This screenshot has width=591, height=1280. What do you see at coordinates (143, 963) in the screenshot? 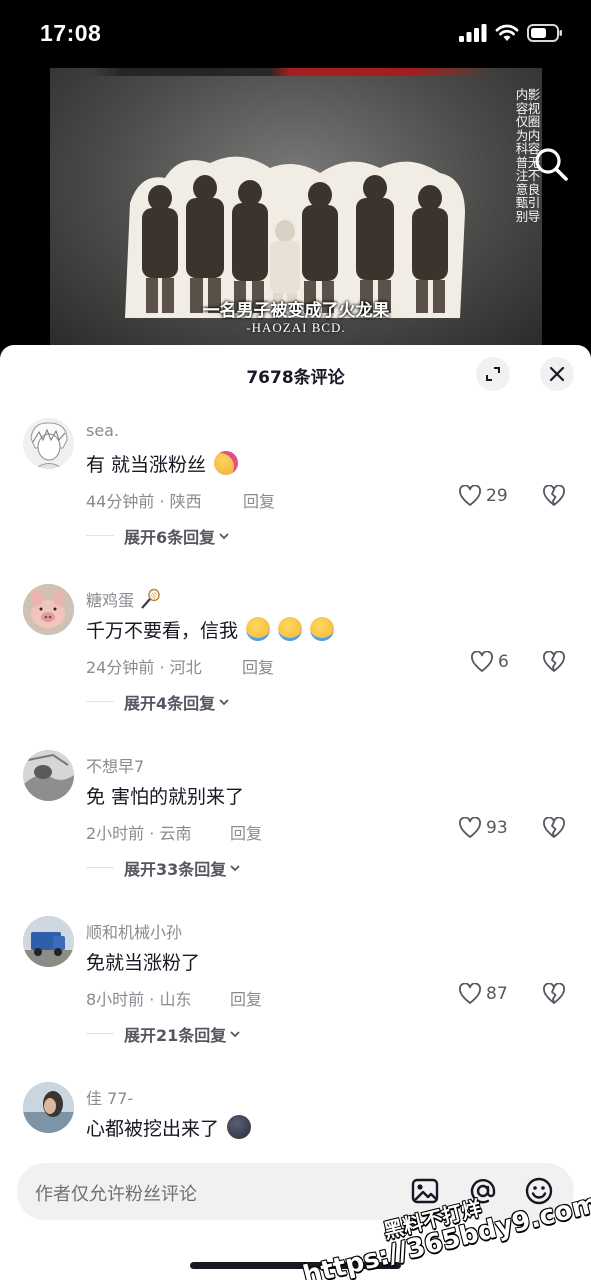
I see `comment-text: 免就当涨粉了` at bounding box center [143, 963].